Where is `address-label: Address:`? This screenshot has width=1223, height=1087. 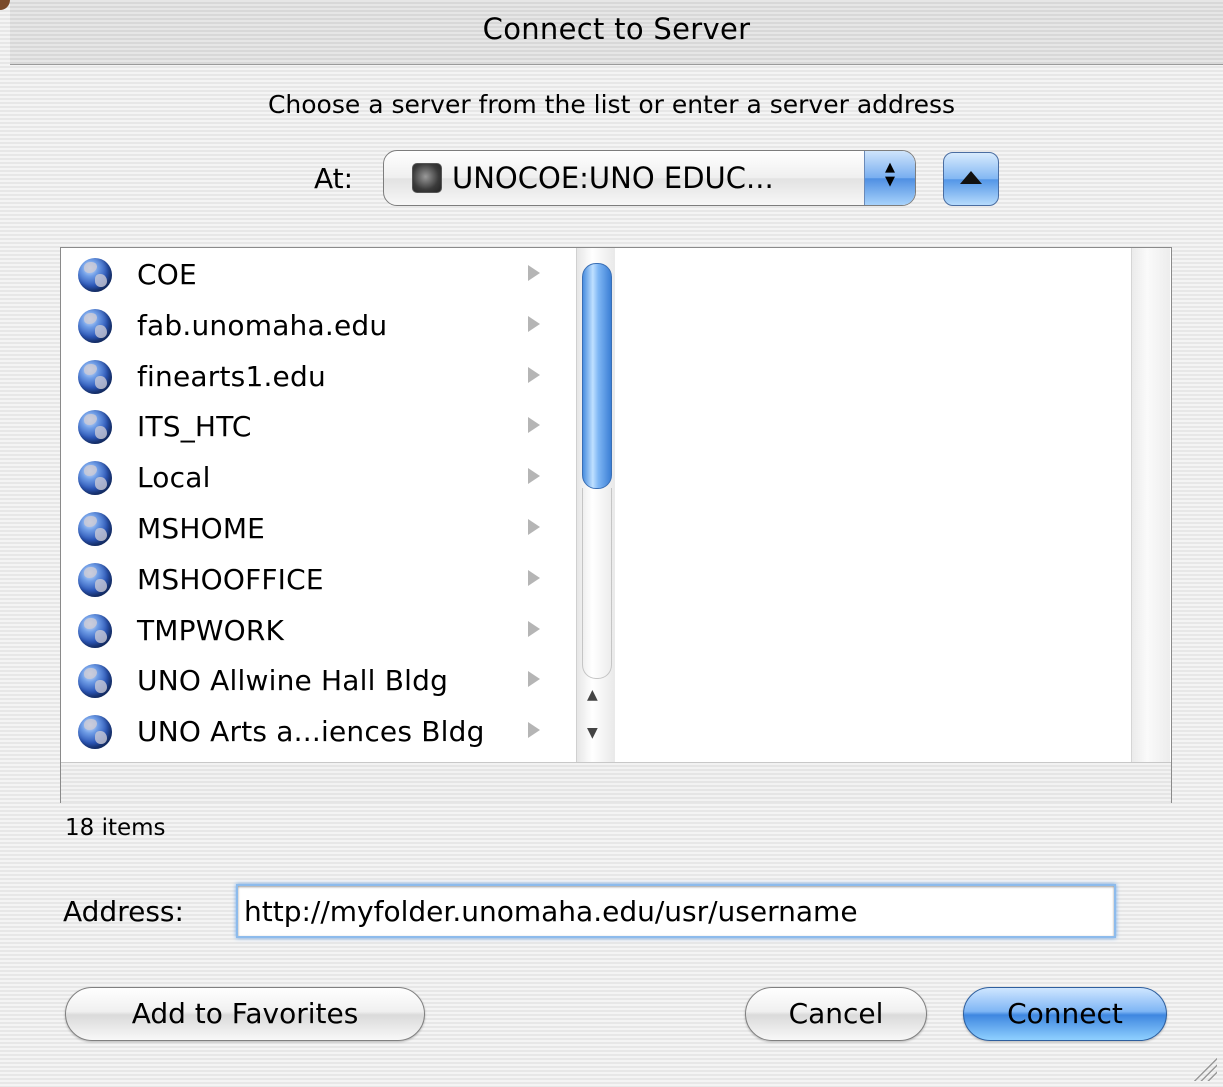
address-label: Address: is located at coordinates (123, 911).